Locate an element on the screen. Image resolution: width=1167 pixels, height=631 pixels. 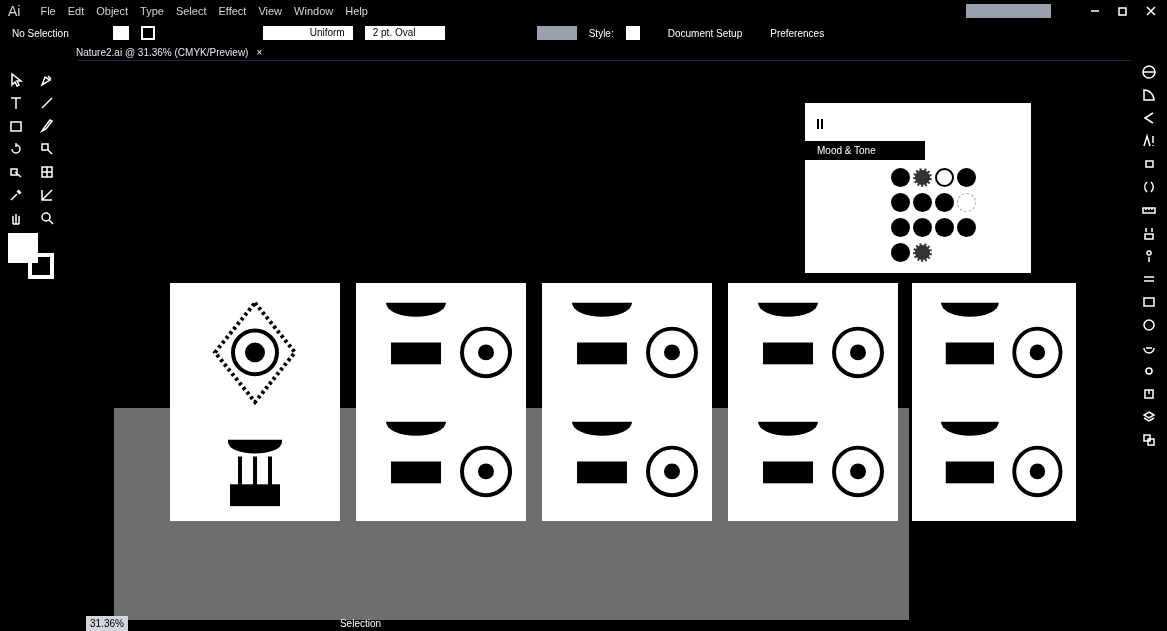
line-icon is located at coordinates (47, 103).